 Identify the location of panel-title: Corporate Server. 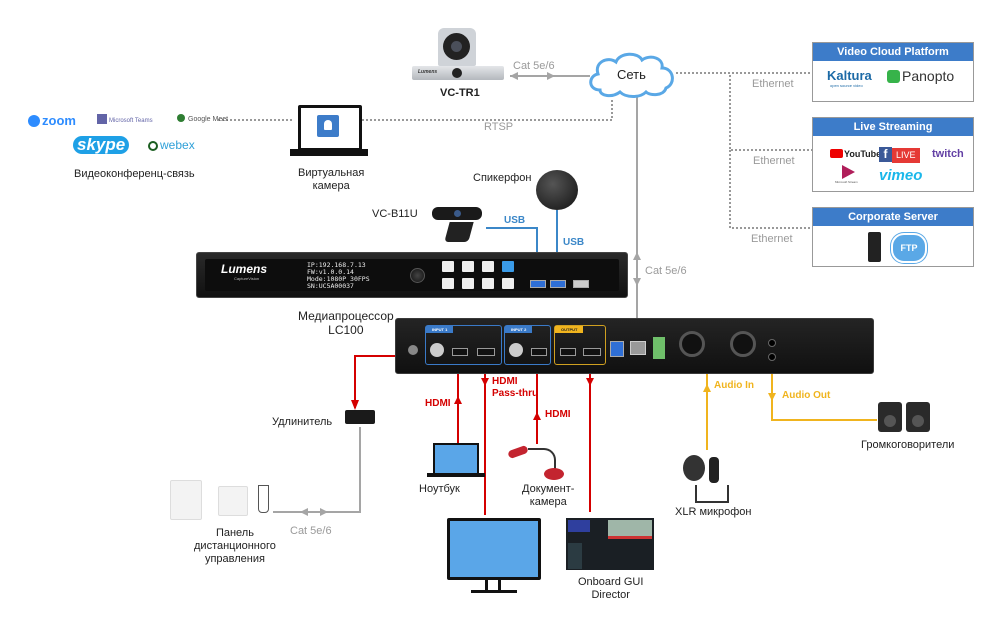
(893, 217).